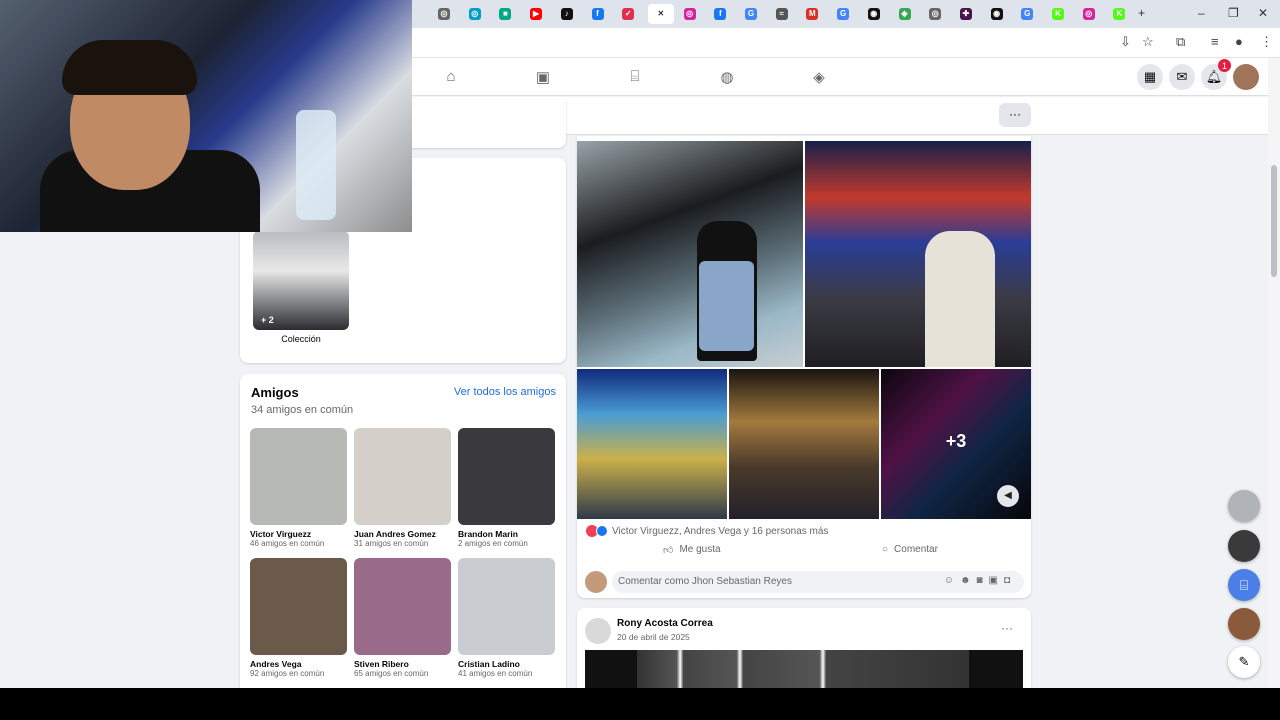  Describe the element at coordinates (905, 14) in the screenshot. I see `browser-tab: ◆` at that location.